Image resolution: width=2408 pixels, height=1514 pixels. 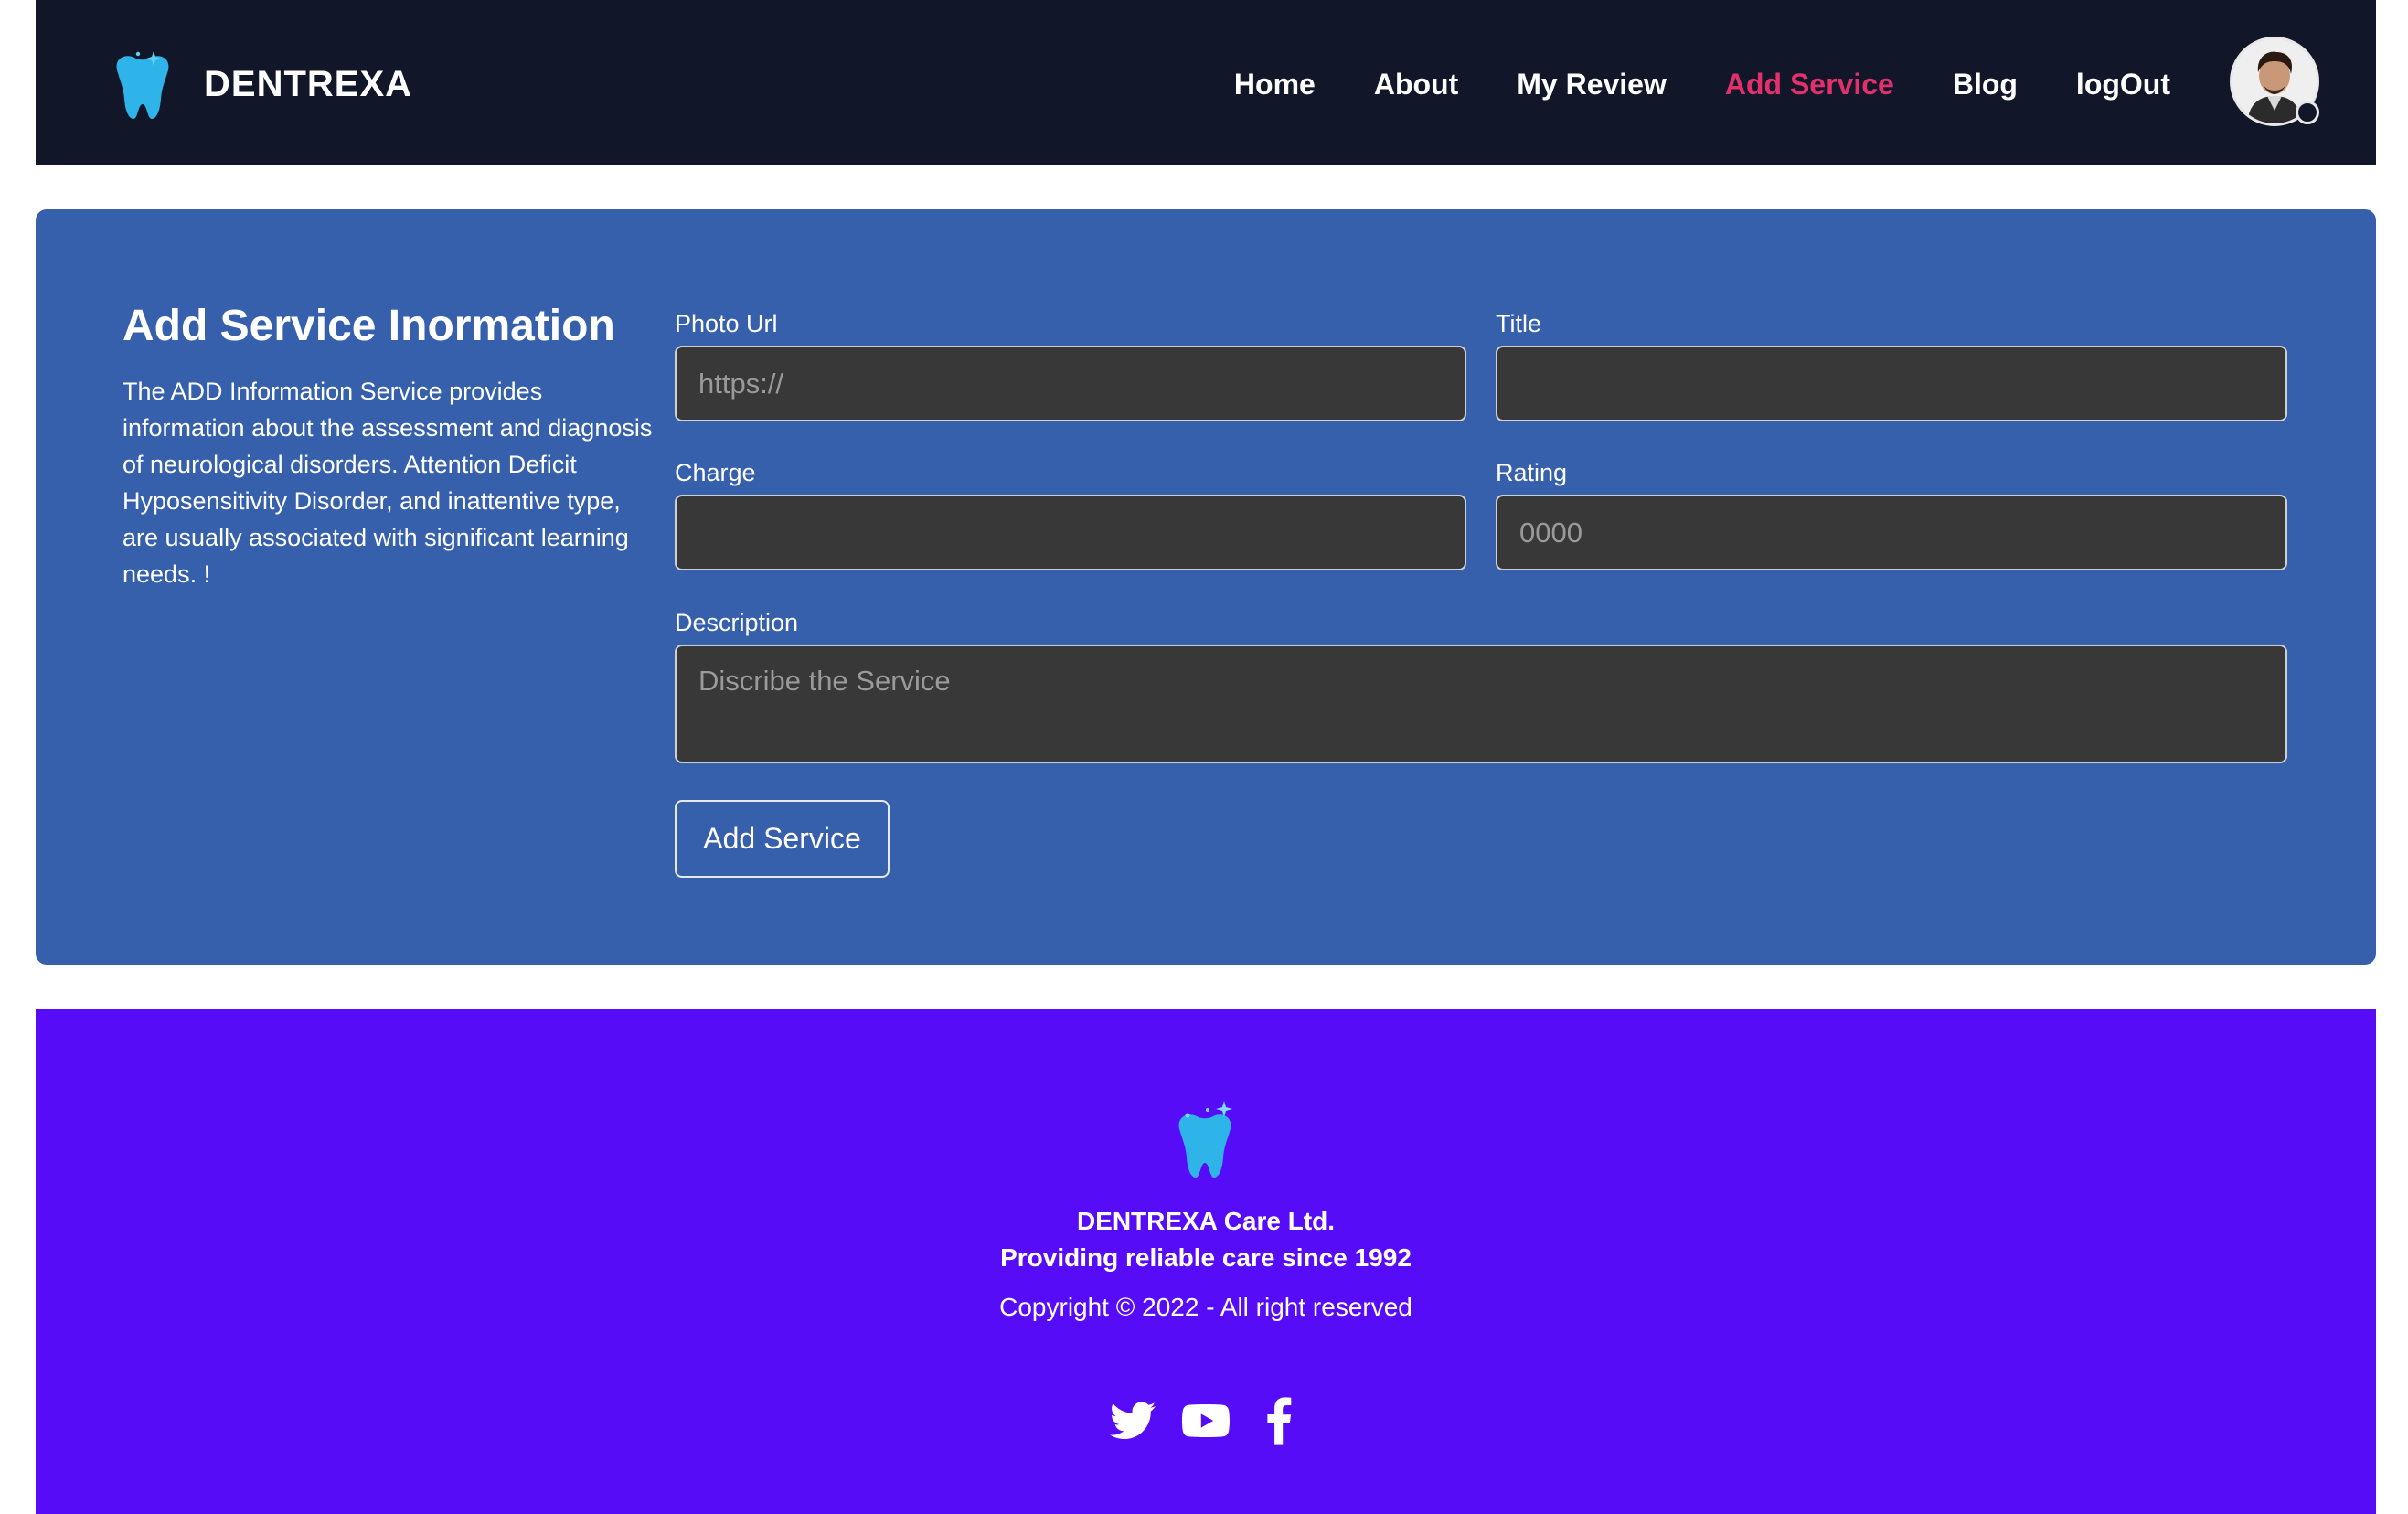 What do you see at coordinates (1809, 84) in the screenshot?
I see `nav-add-service: Add Service` at bounding box center [1809, 84].